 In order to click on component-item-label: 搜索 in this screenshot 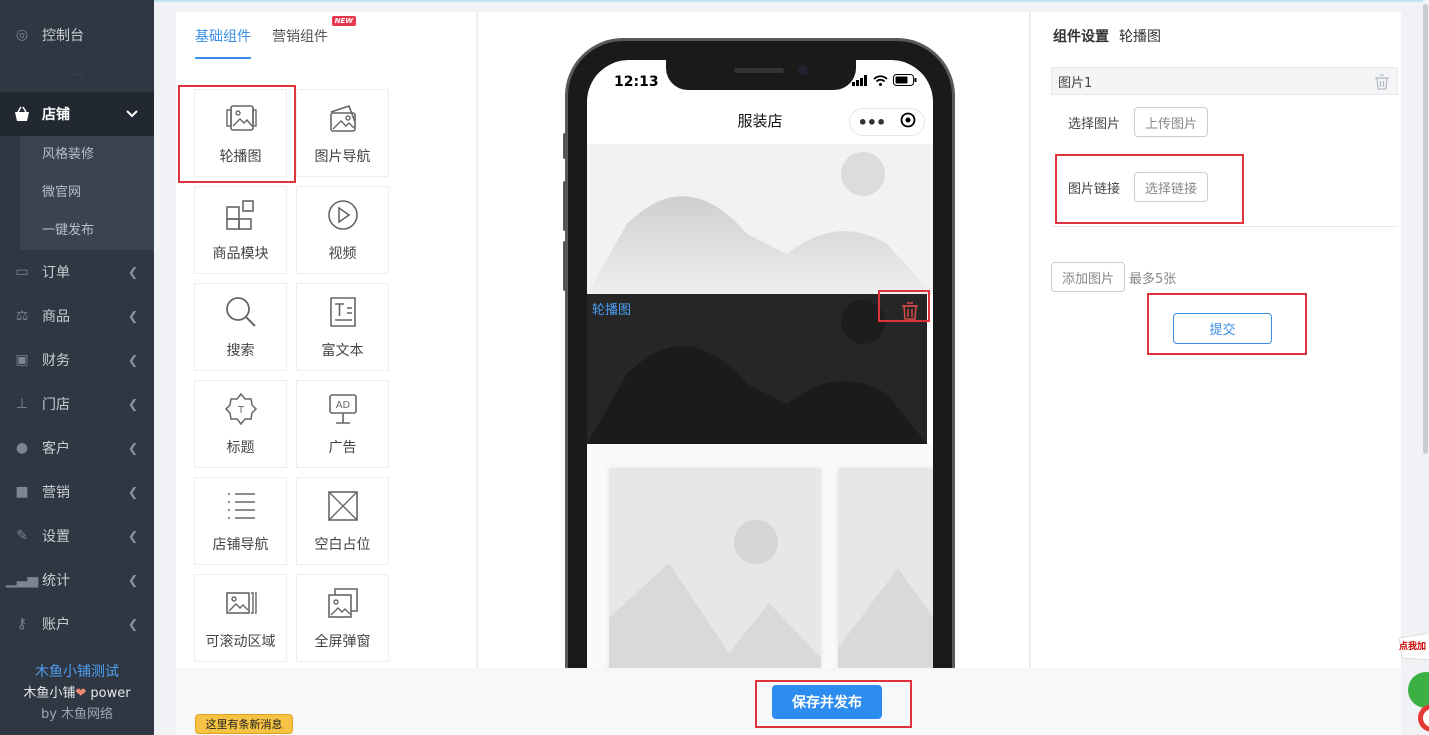, I will do `click(240, 351)`.